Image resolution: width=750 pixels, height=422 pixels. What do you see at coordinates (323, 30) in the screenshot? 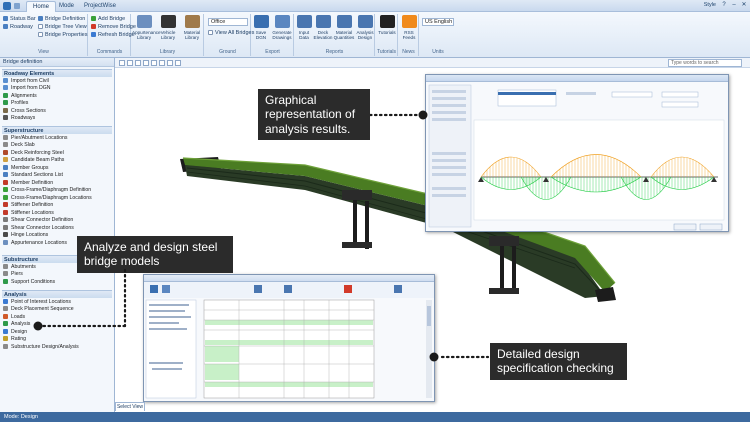
I see `deck-elevation-button: Deck Elevation` at bounding box center [323, 30].